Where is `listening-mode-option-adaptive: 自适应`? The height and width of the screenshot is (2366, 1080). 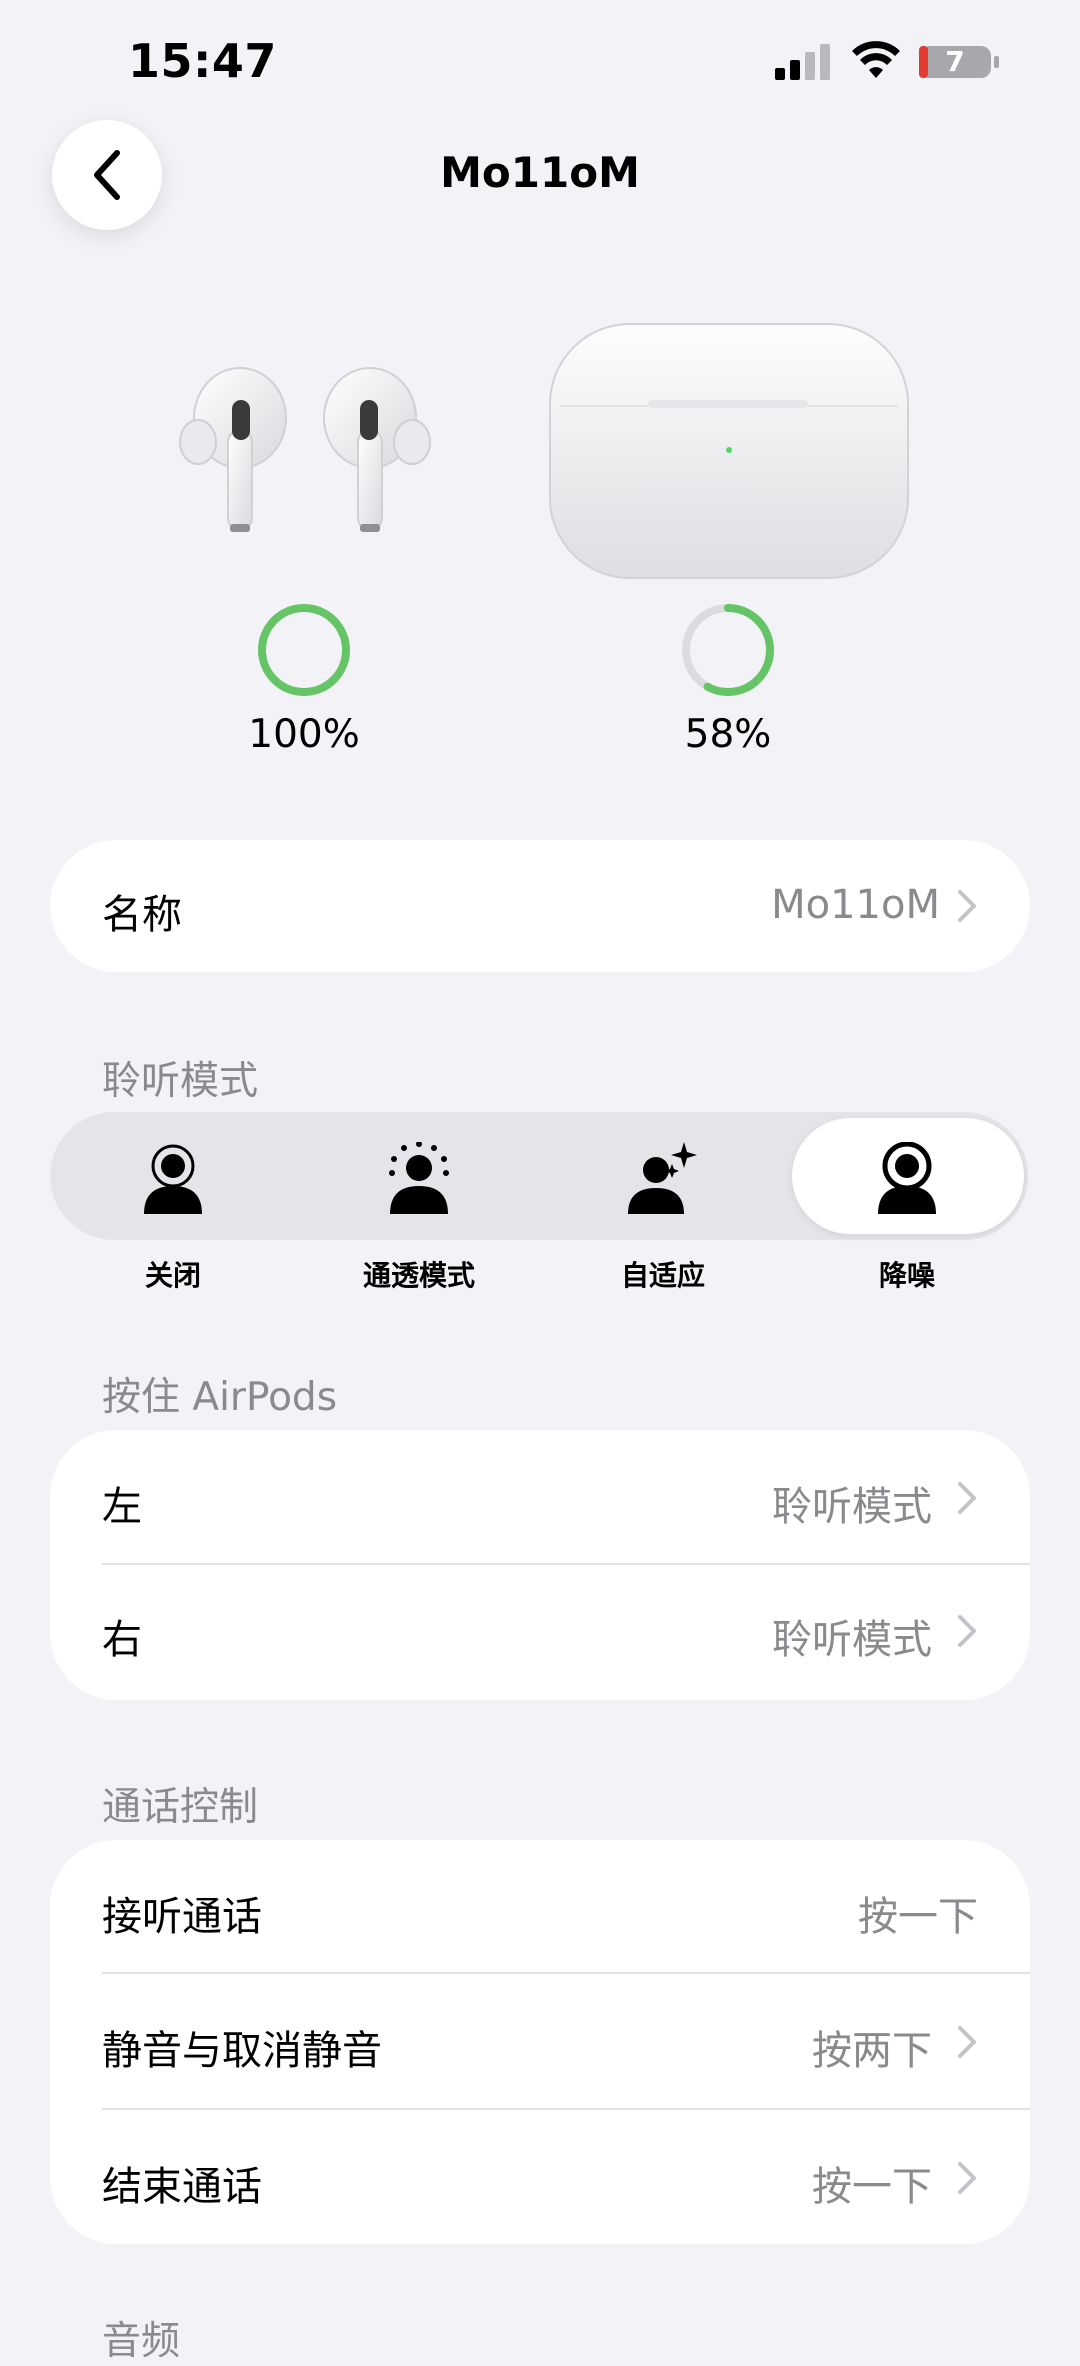
listening-mode-option-adaptive: 自适应 is located at coordinates (663, 1210).